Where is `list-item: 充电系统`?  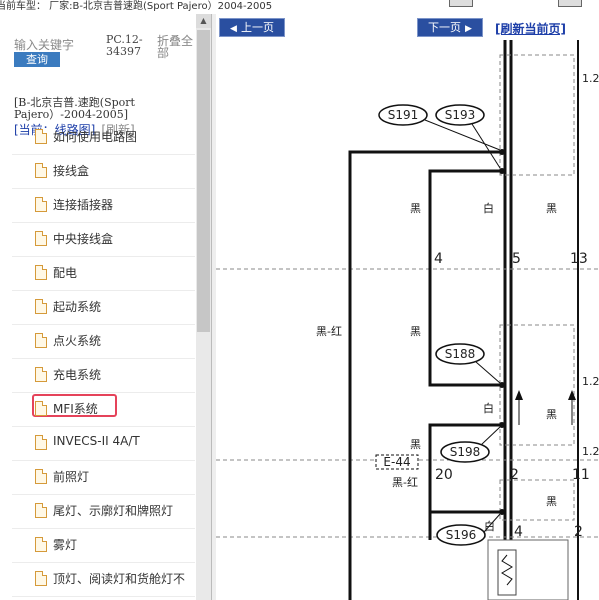
list-item: 充电系统 is located at coordinates (103, 376).